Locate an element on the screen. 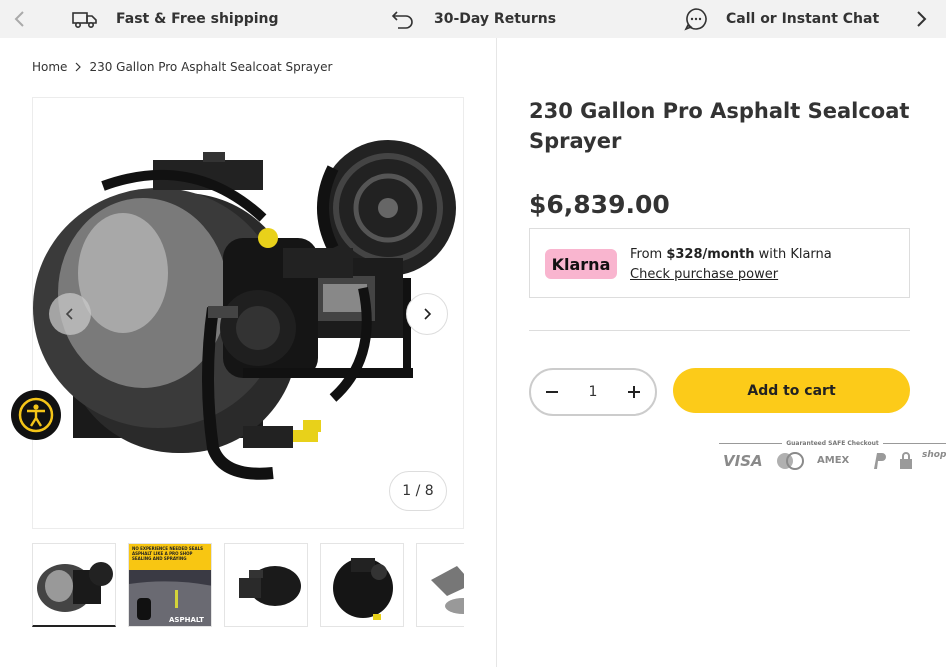 This screenshot has width=946, height=667. announcement-text: 30-Day Returns is located at coordinates (495, 19).